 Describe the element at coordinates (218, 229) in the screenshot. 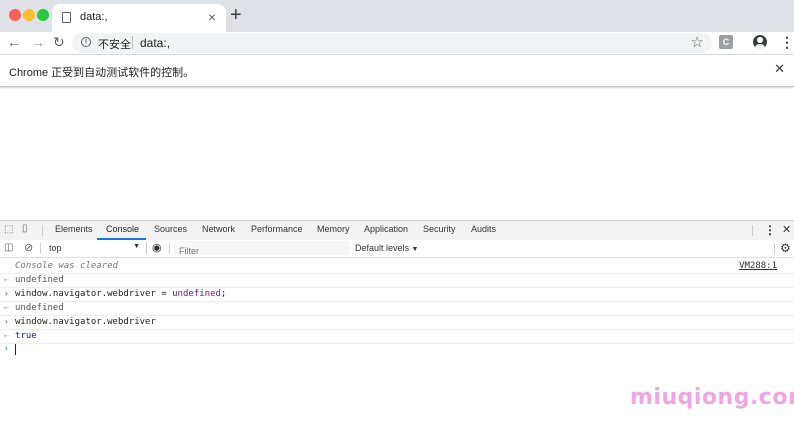

I see `tab-network: Network` at that location.